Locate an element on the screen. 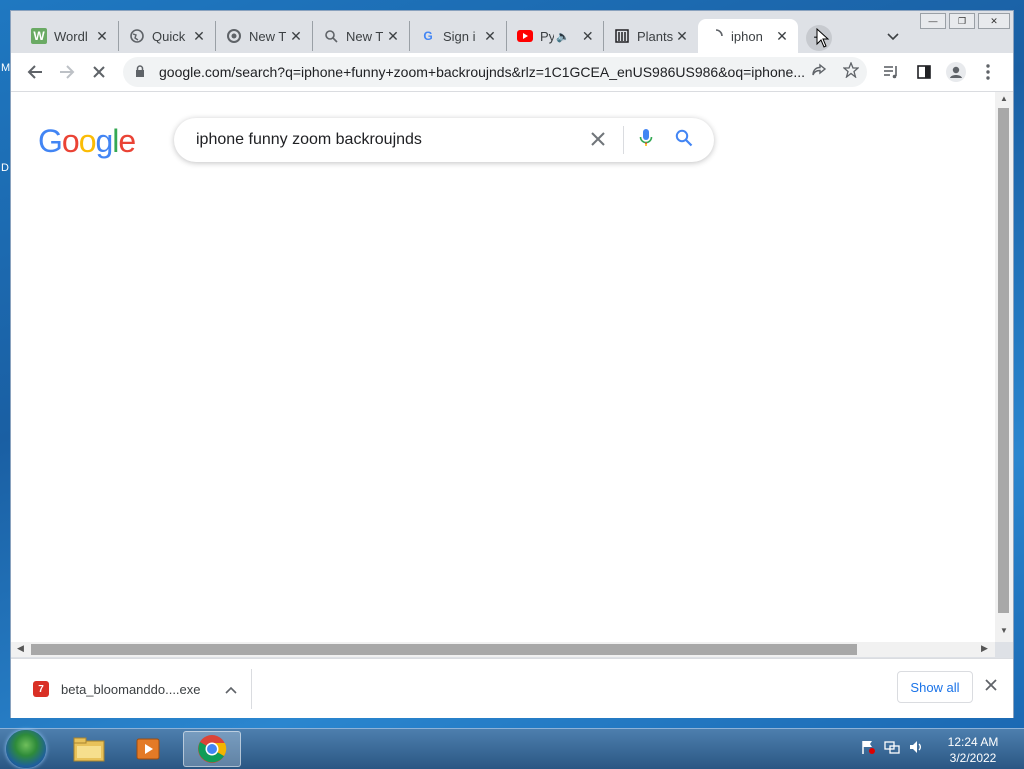 This screenshot has width=1024, height=769. desktop-icon-label: M is located at coordinates (5, 68).